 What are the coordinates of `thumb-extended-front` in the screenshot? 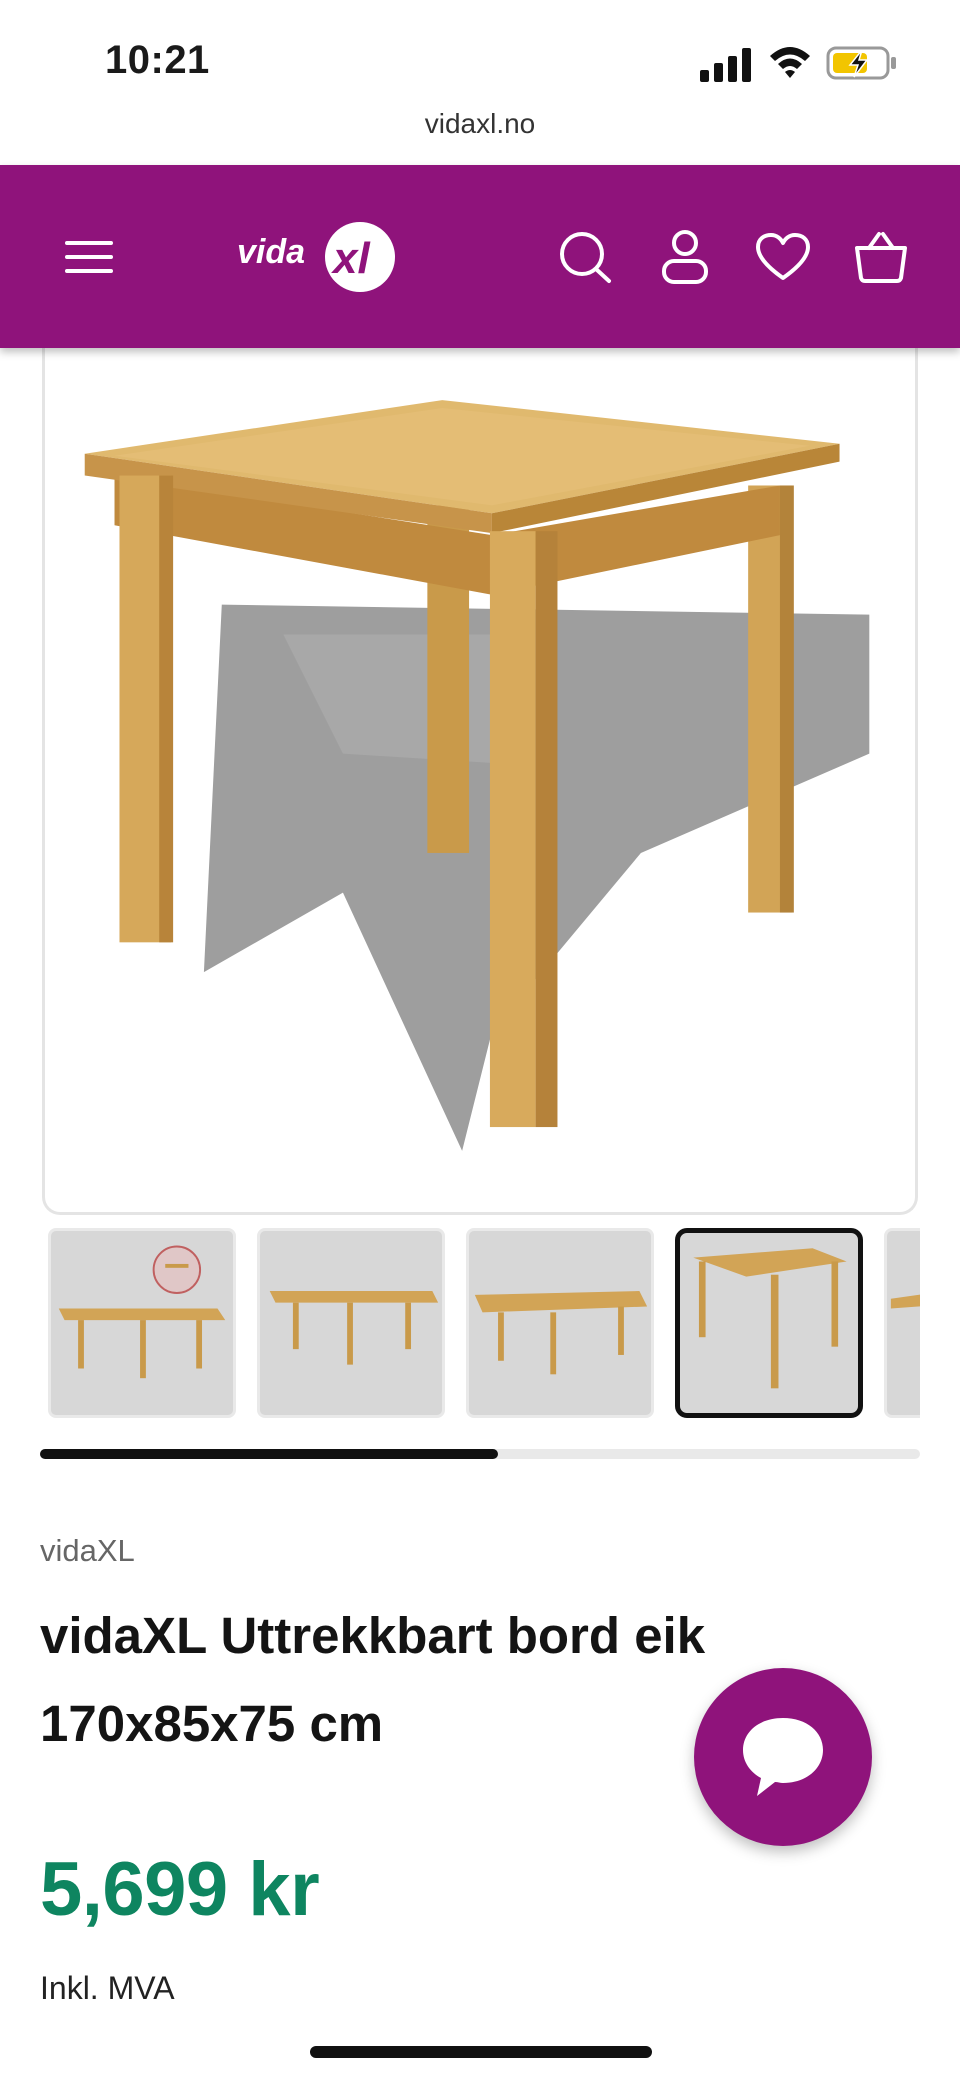 It's located at (351, 1323).